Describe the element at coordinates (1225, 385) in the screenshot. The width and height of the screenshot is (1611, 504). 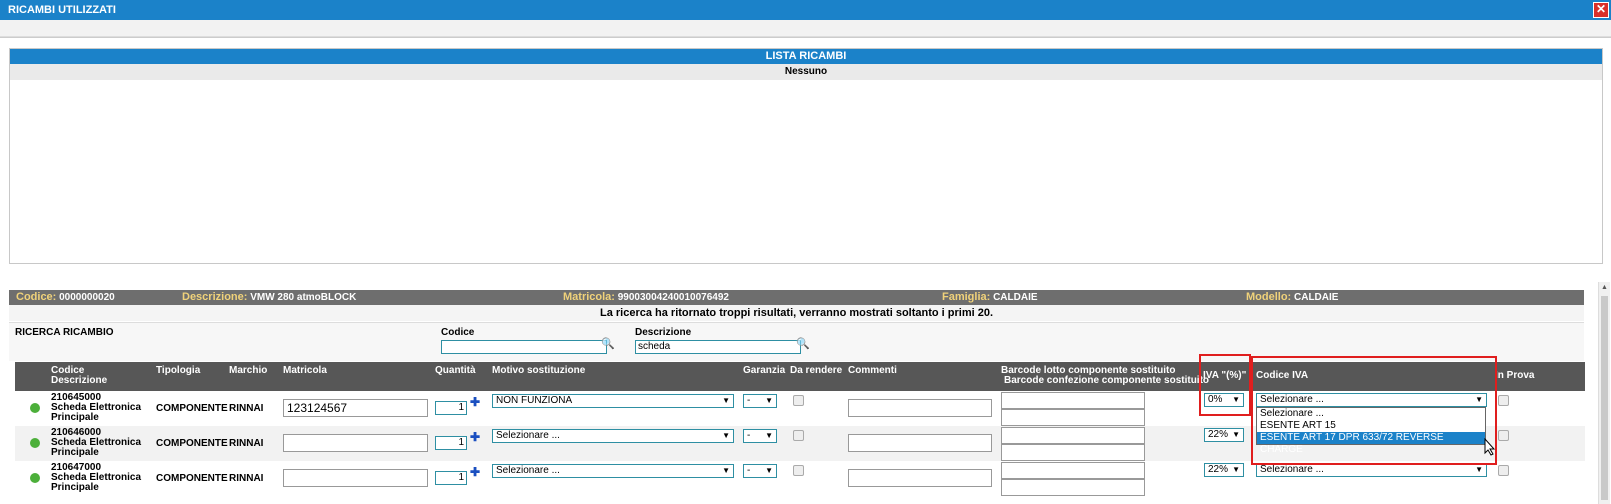
I see `iva-highlight-box` at that location.